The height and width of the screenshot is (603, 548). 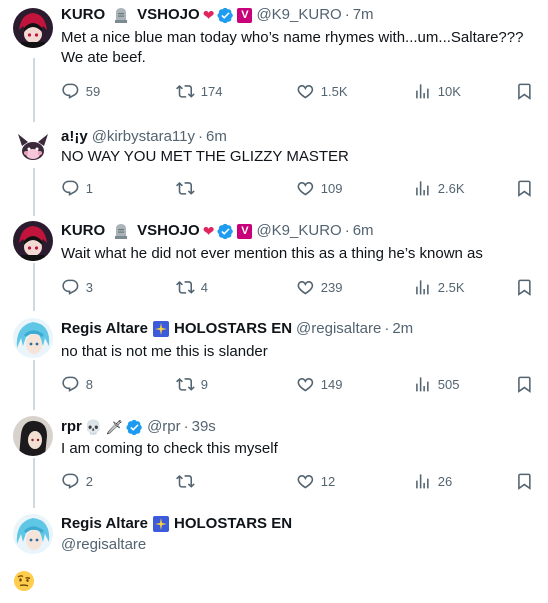 What do you see at coordinates (334, 91) in the screenshot?
I see `like-count: 1.5K` at bounding box center [334, 91].